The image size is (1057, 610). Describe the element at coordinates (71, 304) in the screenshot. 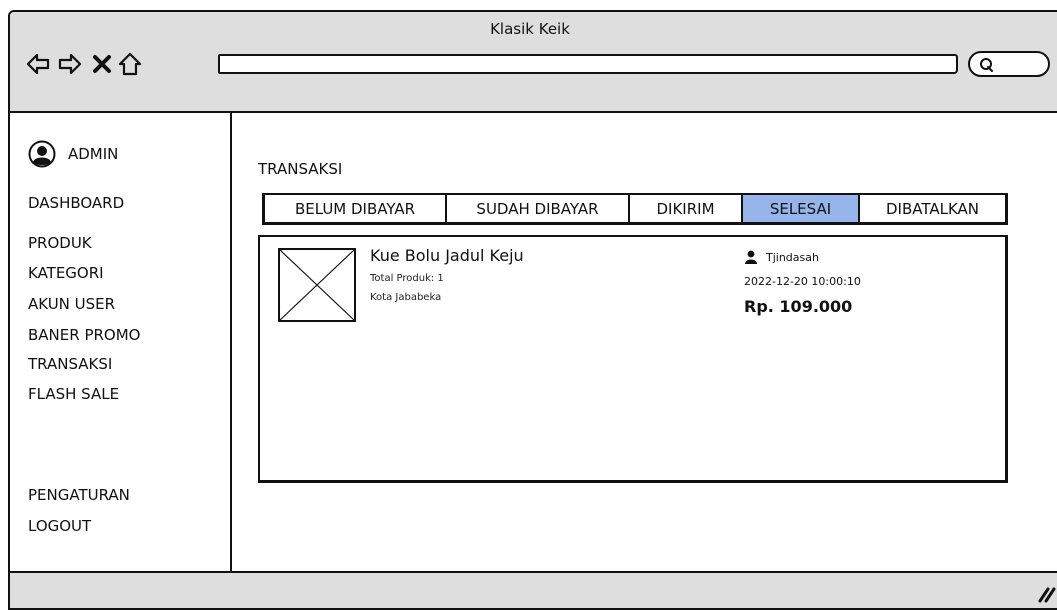

I see `sidebar-item-akun-user: AKUN USER` at that location.